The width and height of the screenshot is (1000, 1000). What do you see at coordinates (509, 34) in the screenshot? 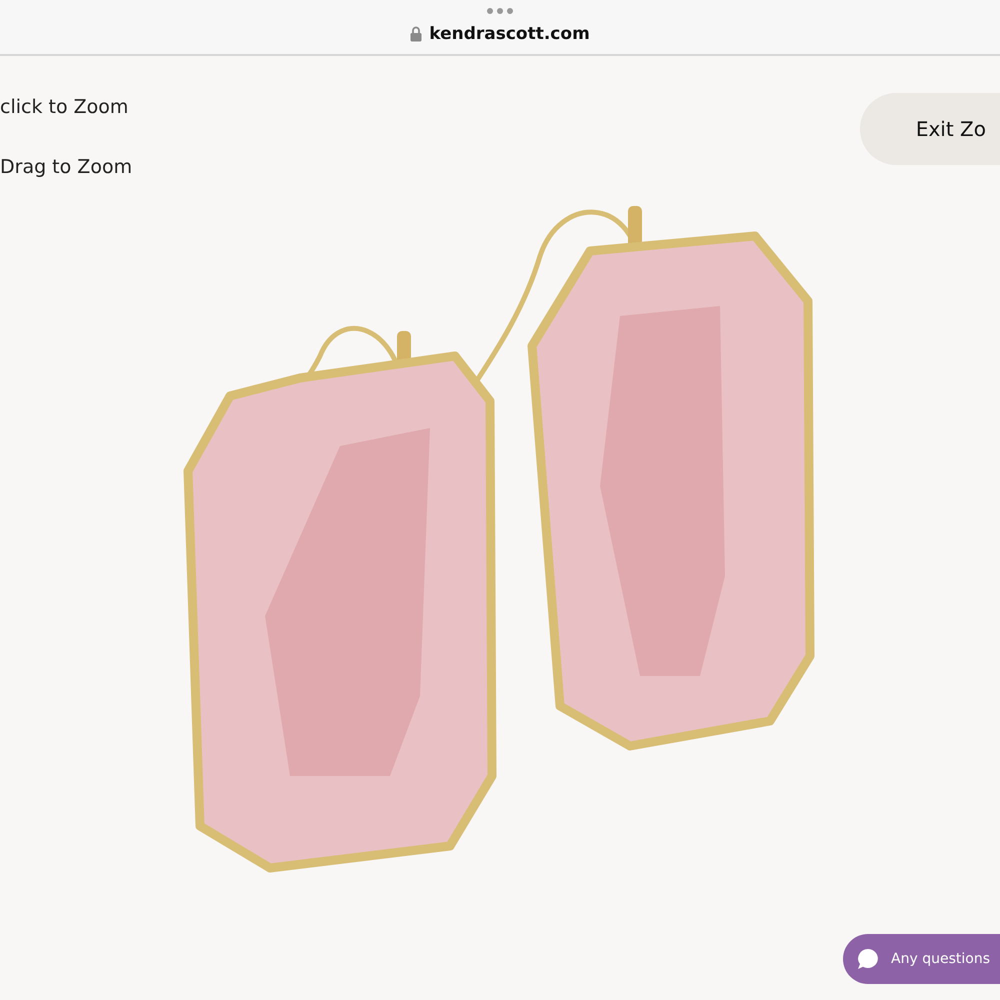
I see `url-text: kendrascott.com` at bounding box center [509, 34].